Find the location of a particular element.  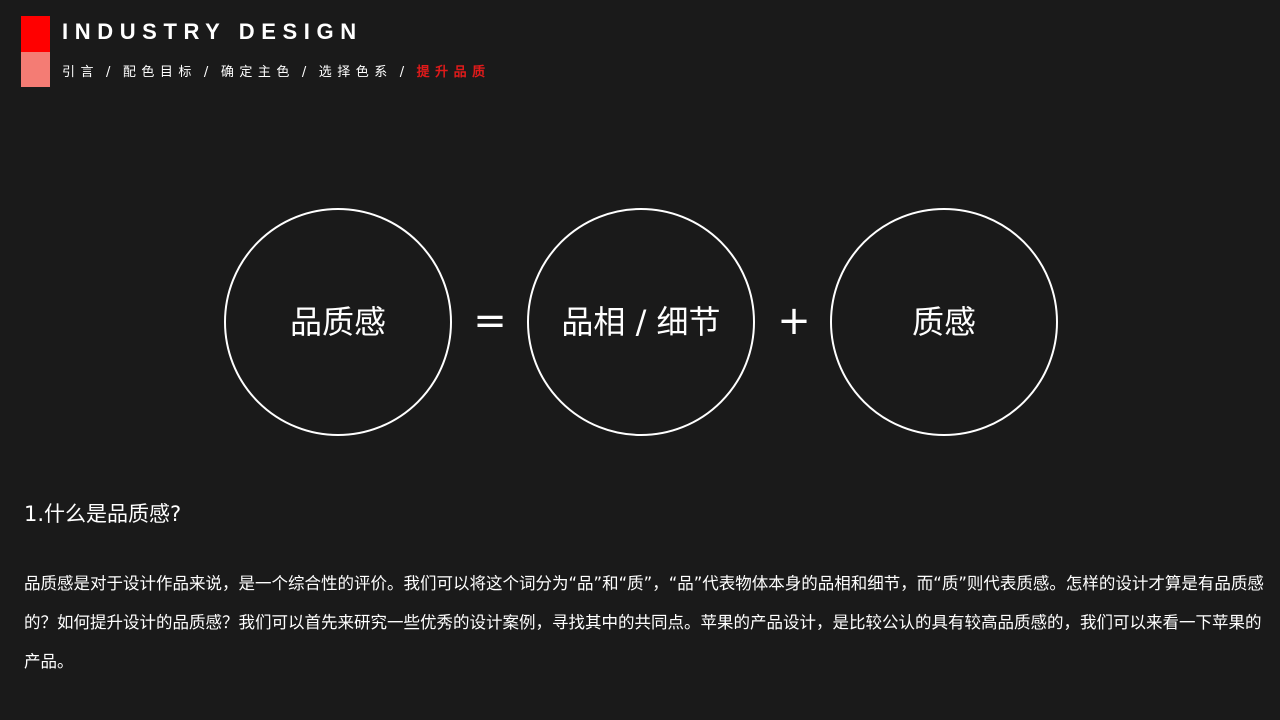

breadcrumb-item-color-goal: 配色目标 is located at coordinates (160, 72).